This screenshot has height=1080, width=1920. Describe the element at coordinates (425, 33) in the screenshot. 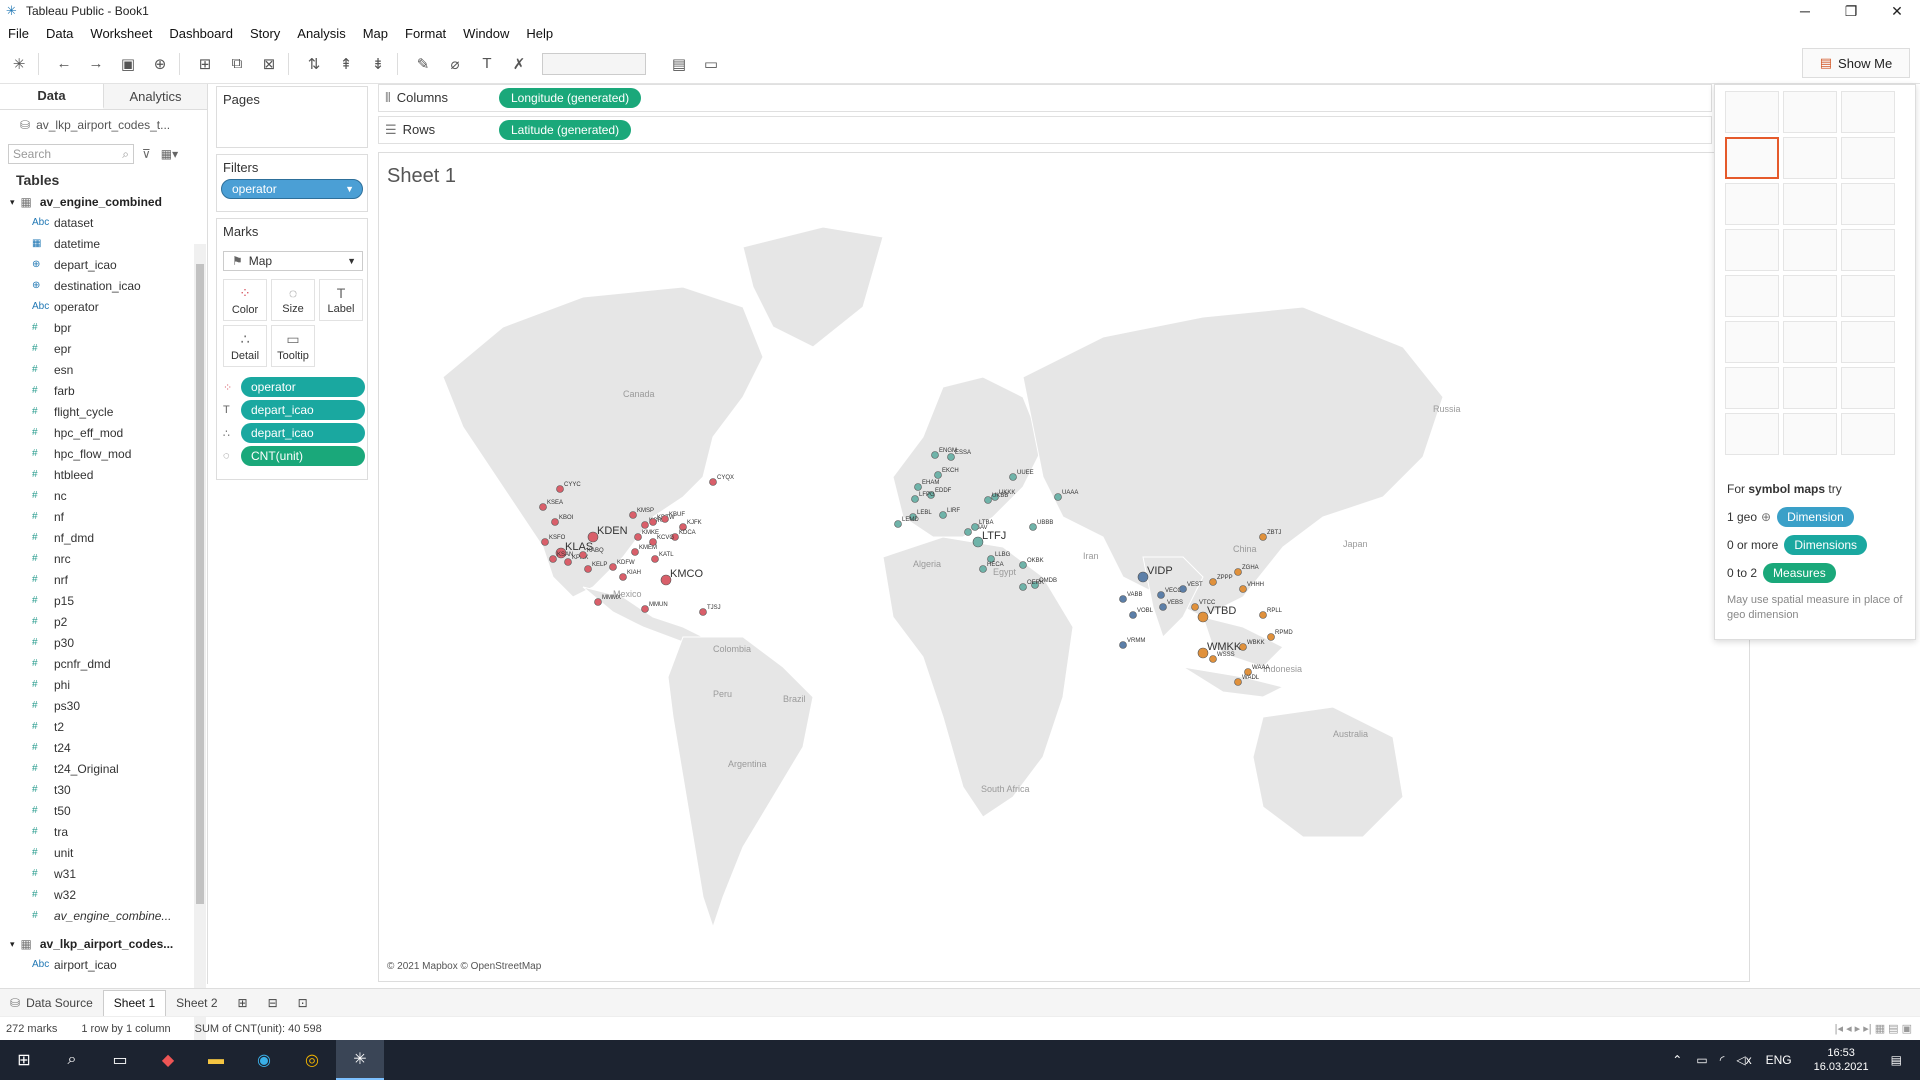

I see `menu-format: Format` at that location.